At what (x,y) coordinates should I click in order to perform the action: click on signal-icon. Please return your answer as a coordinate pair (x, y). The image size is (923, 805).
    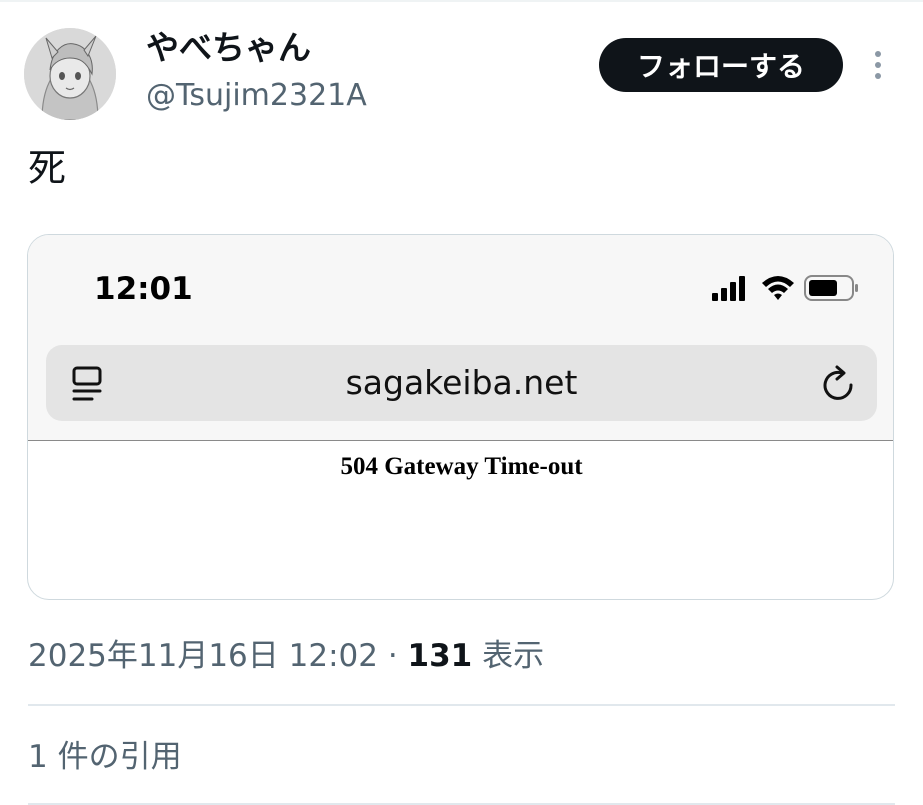
    Looking at the image, I should click on (728, 288).